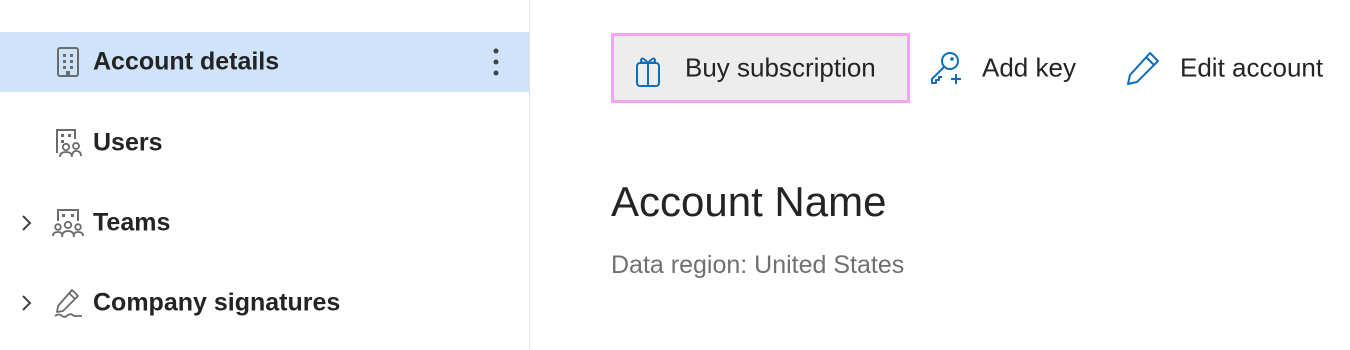  I want to click on sidebar-item-label: Teams, so click(132, 222).